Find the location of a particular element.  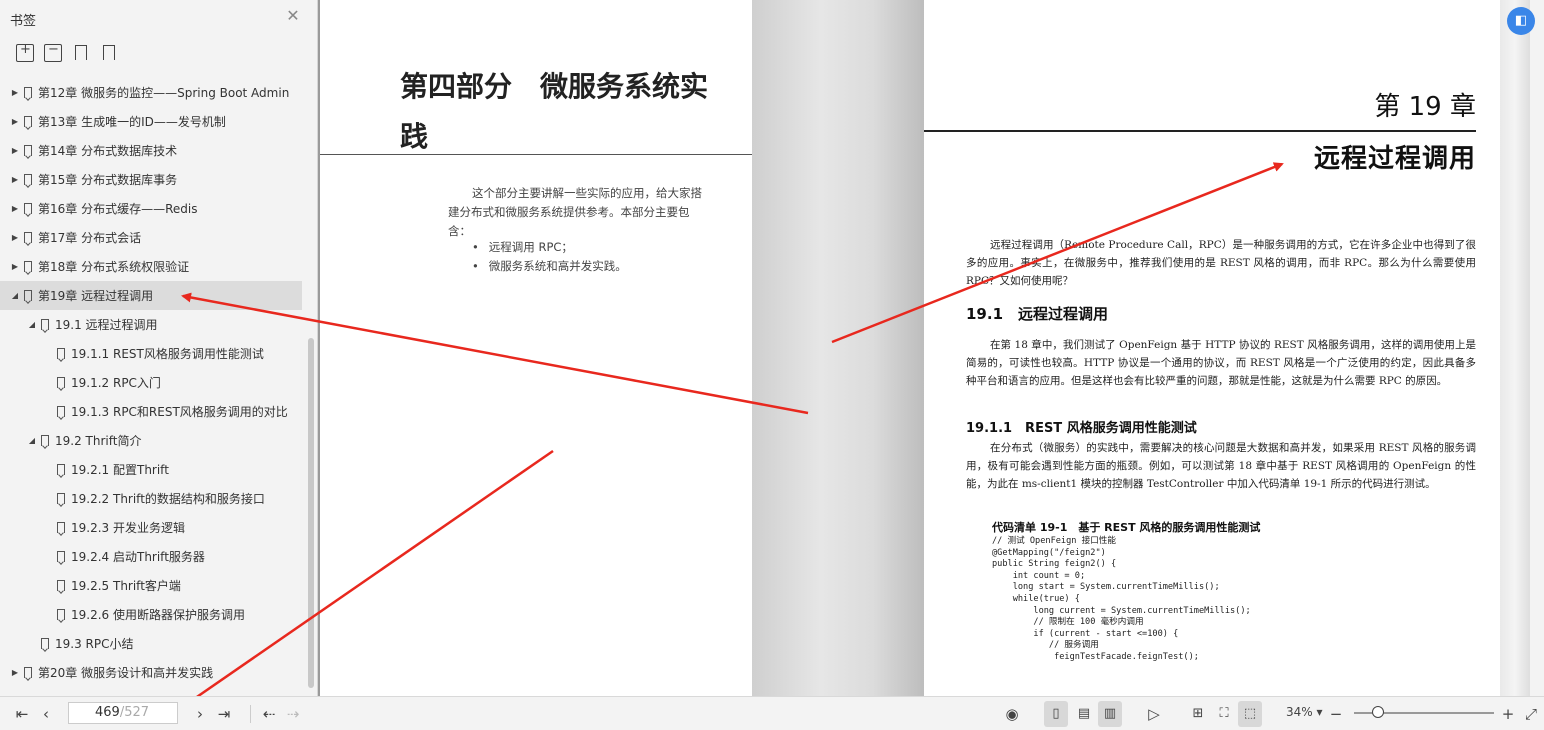

two-page-mode-icon: ▥ is located at coordinates (1110, 714).